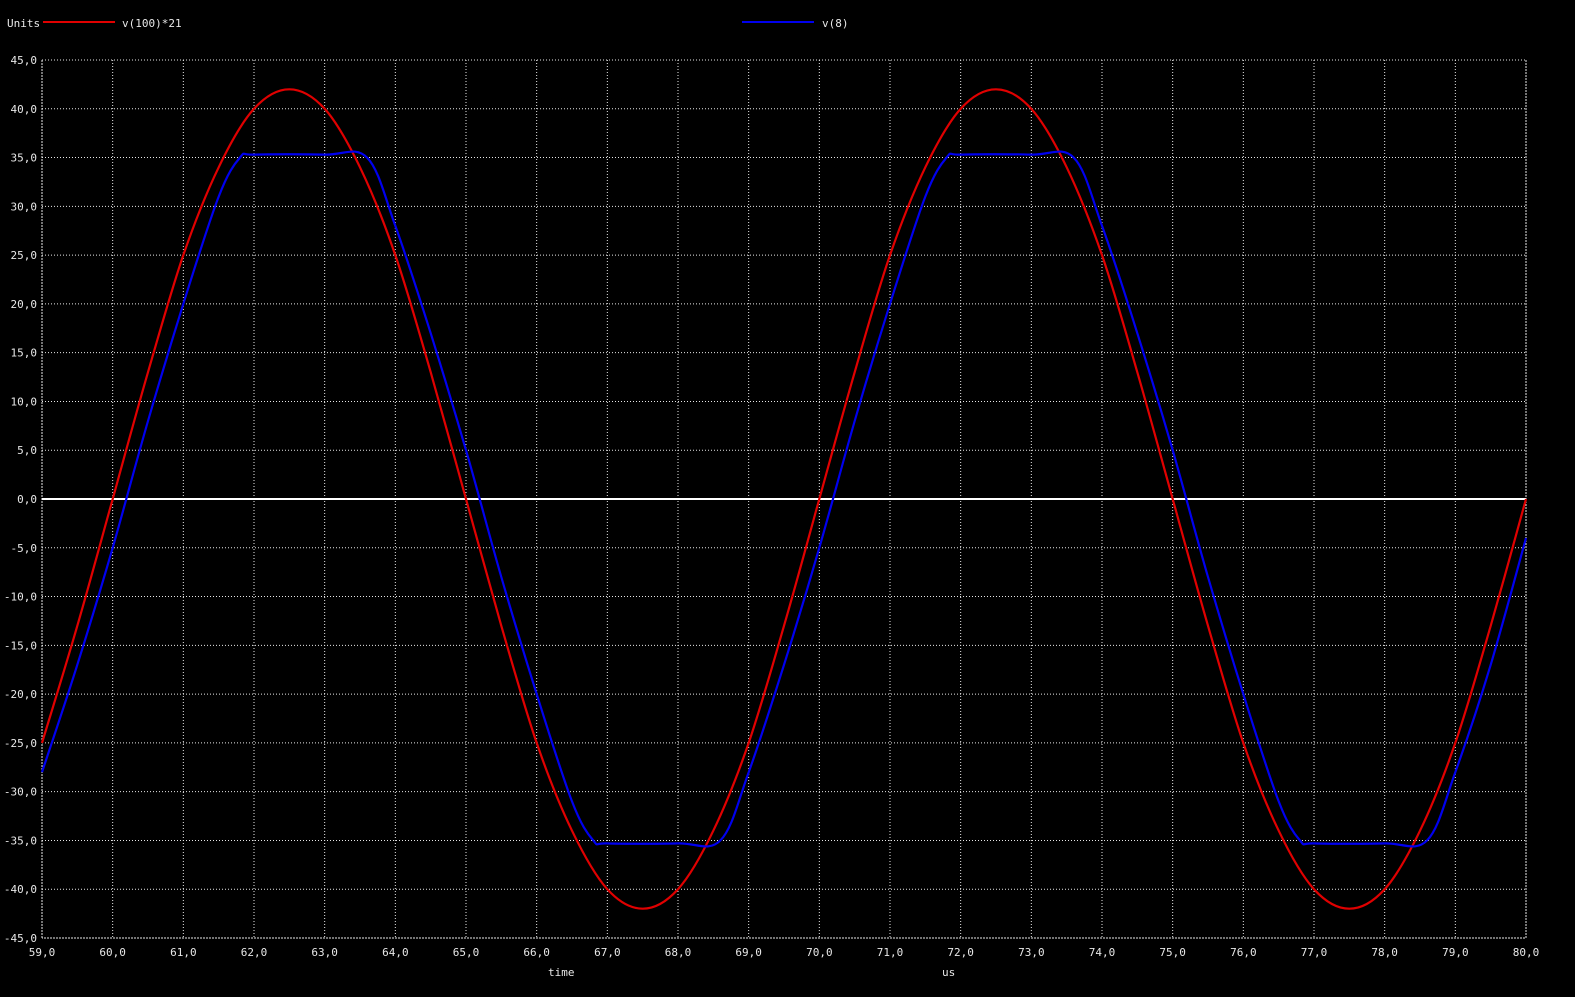 Image resolution: width=1575 pixels, height=997 pixels. Describe the element at coordinates (1031, 952) in the screenshot. I see `x-tick-label: 73,0` at that location.